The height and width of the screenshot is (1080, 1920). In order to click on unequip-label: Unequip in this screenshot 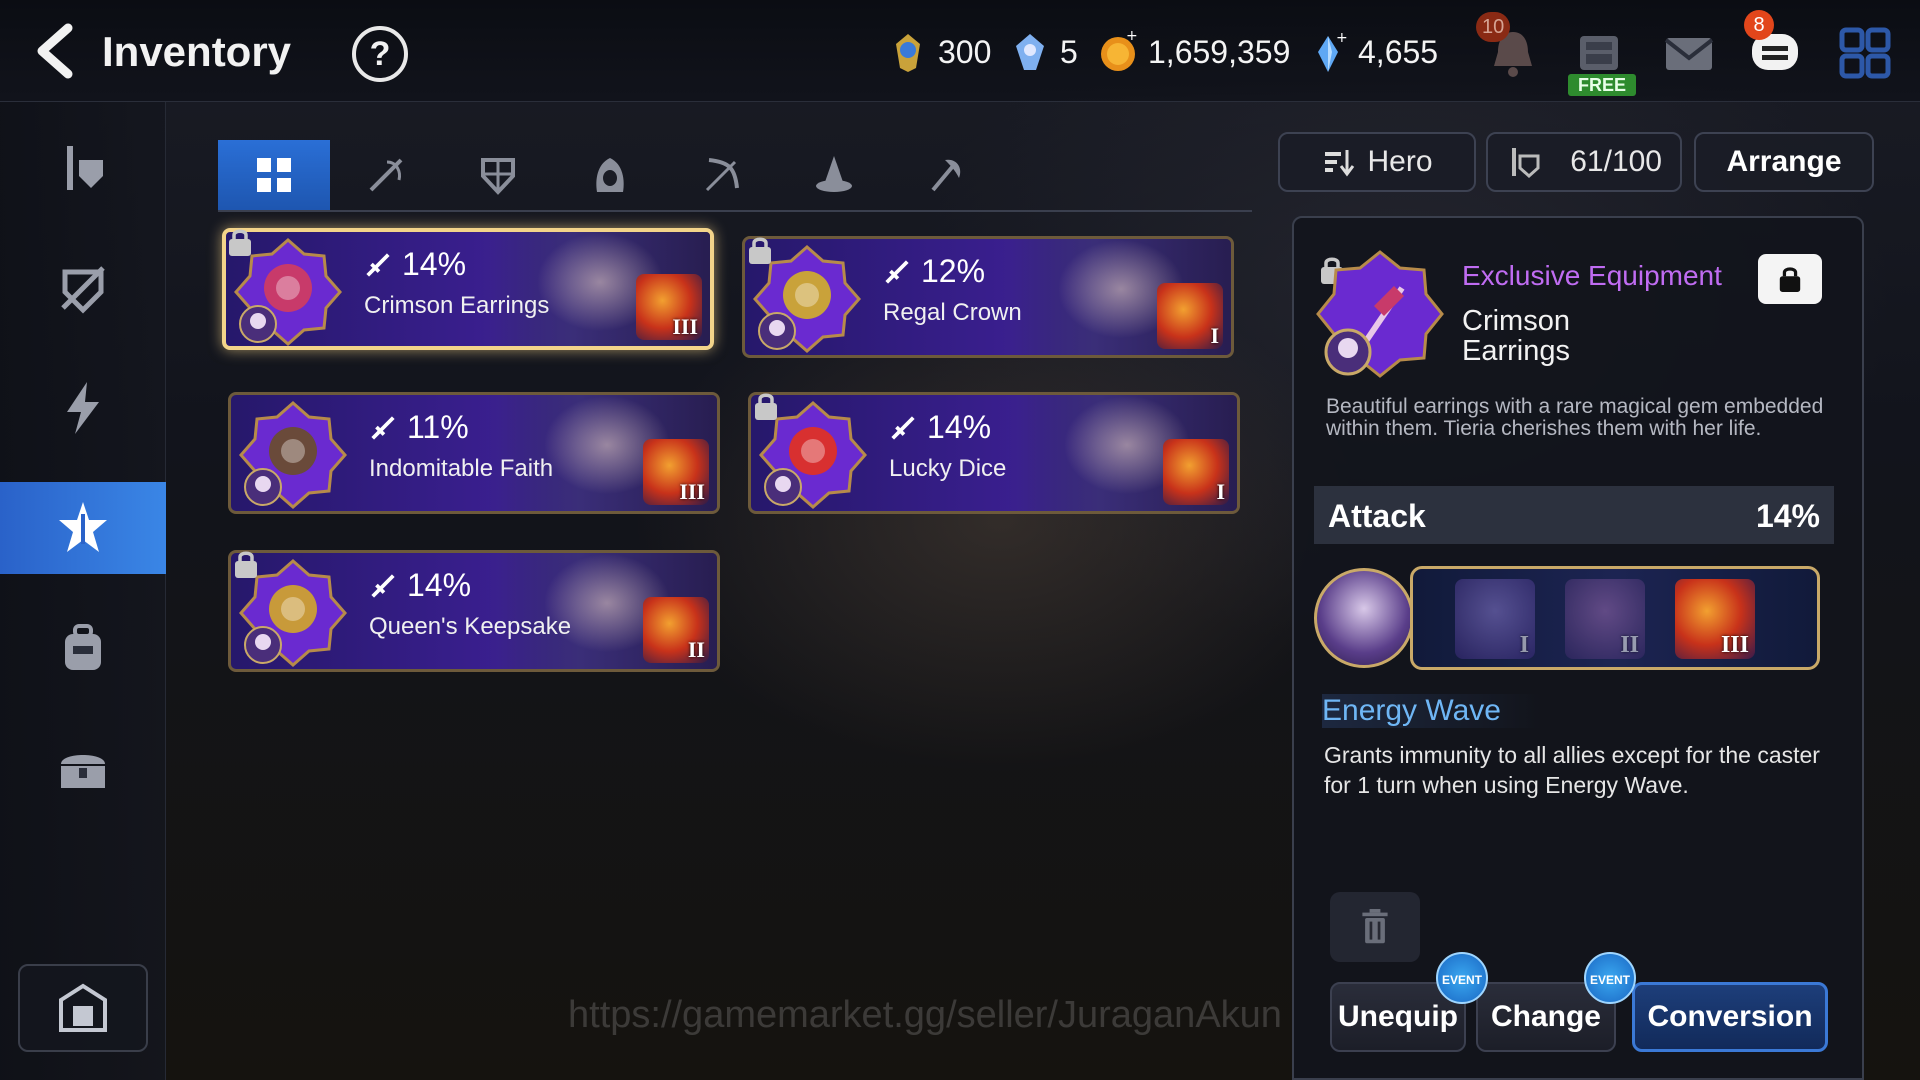, I will do `click(1398, 1016)`.